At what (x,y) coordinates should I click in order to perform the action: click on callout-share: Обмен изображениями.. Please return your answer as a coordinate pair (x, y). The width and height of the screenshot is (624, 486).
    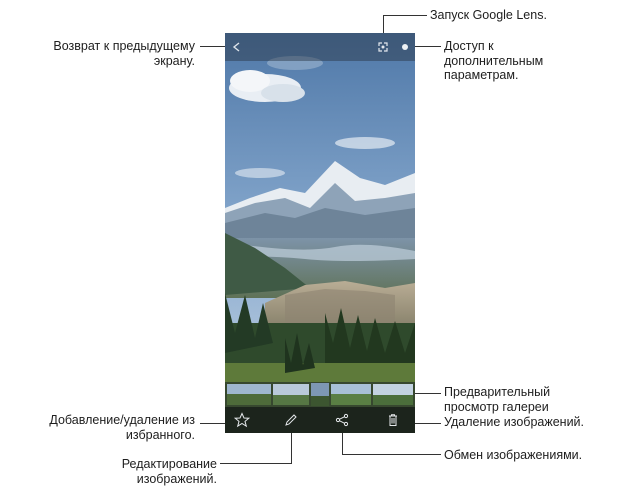
    Looking at the image, I should click on (513, 455).